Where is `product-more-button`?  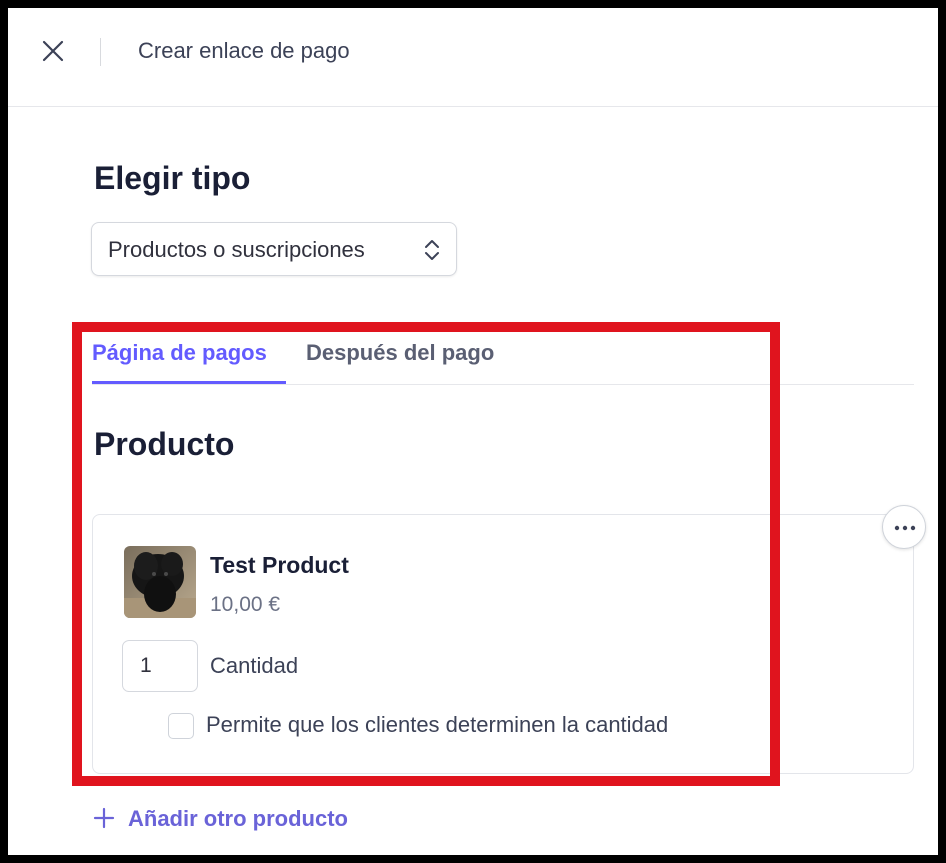
product-more-button is located at coordinates (904, 527).